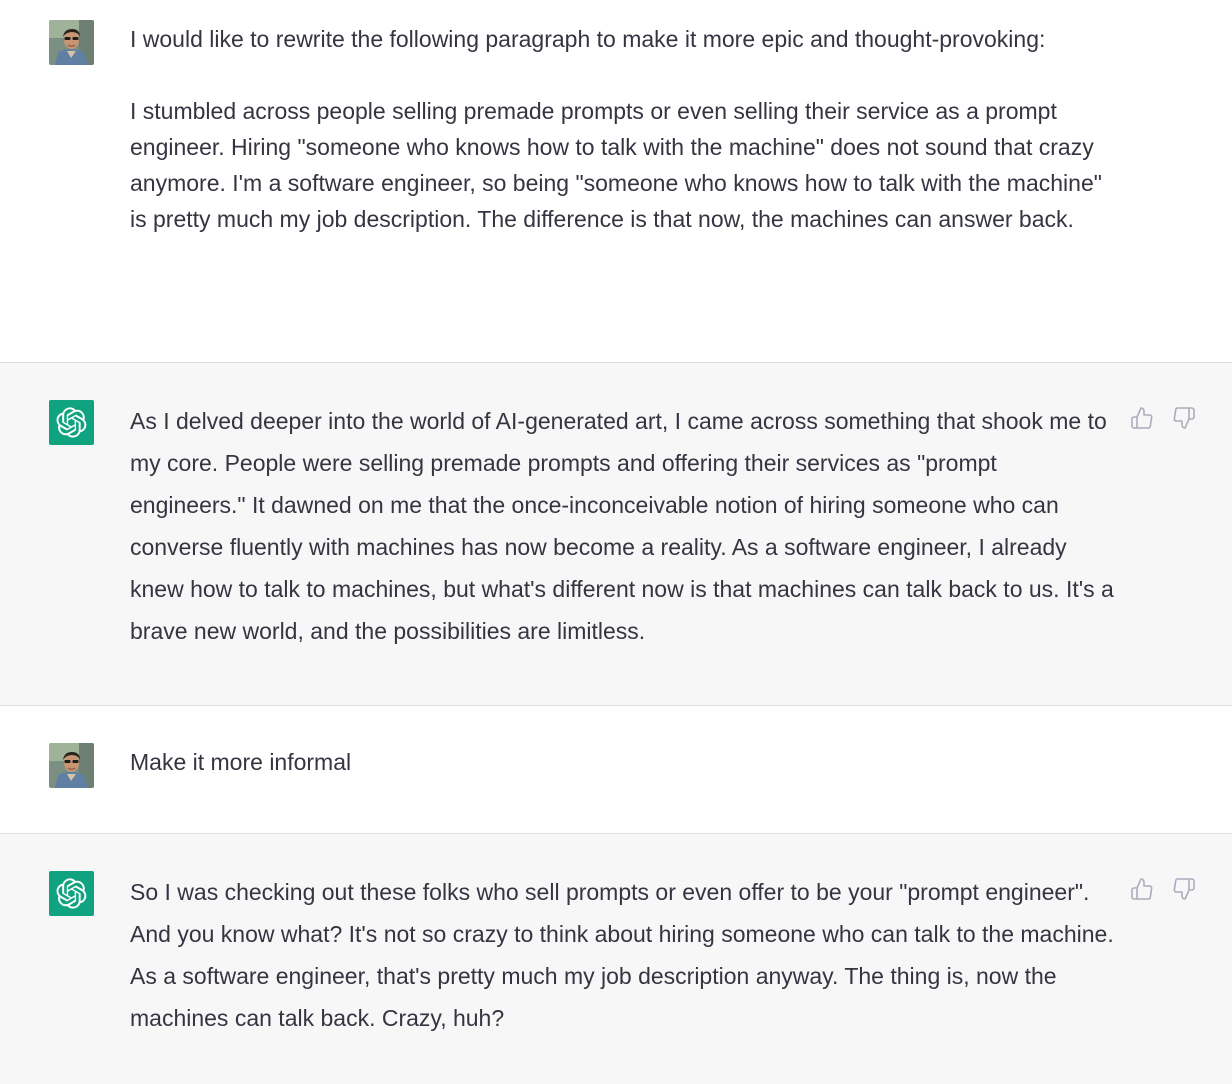 Image resolution: width=1232 pixels, height=1084 pixels. What do you see at coordinates (241, 762) in the screenshot?
I see `message-paragraph: Make it more informal` at bounding box center [241, 762].